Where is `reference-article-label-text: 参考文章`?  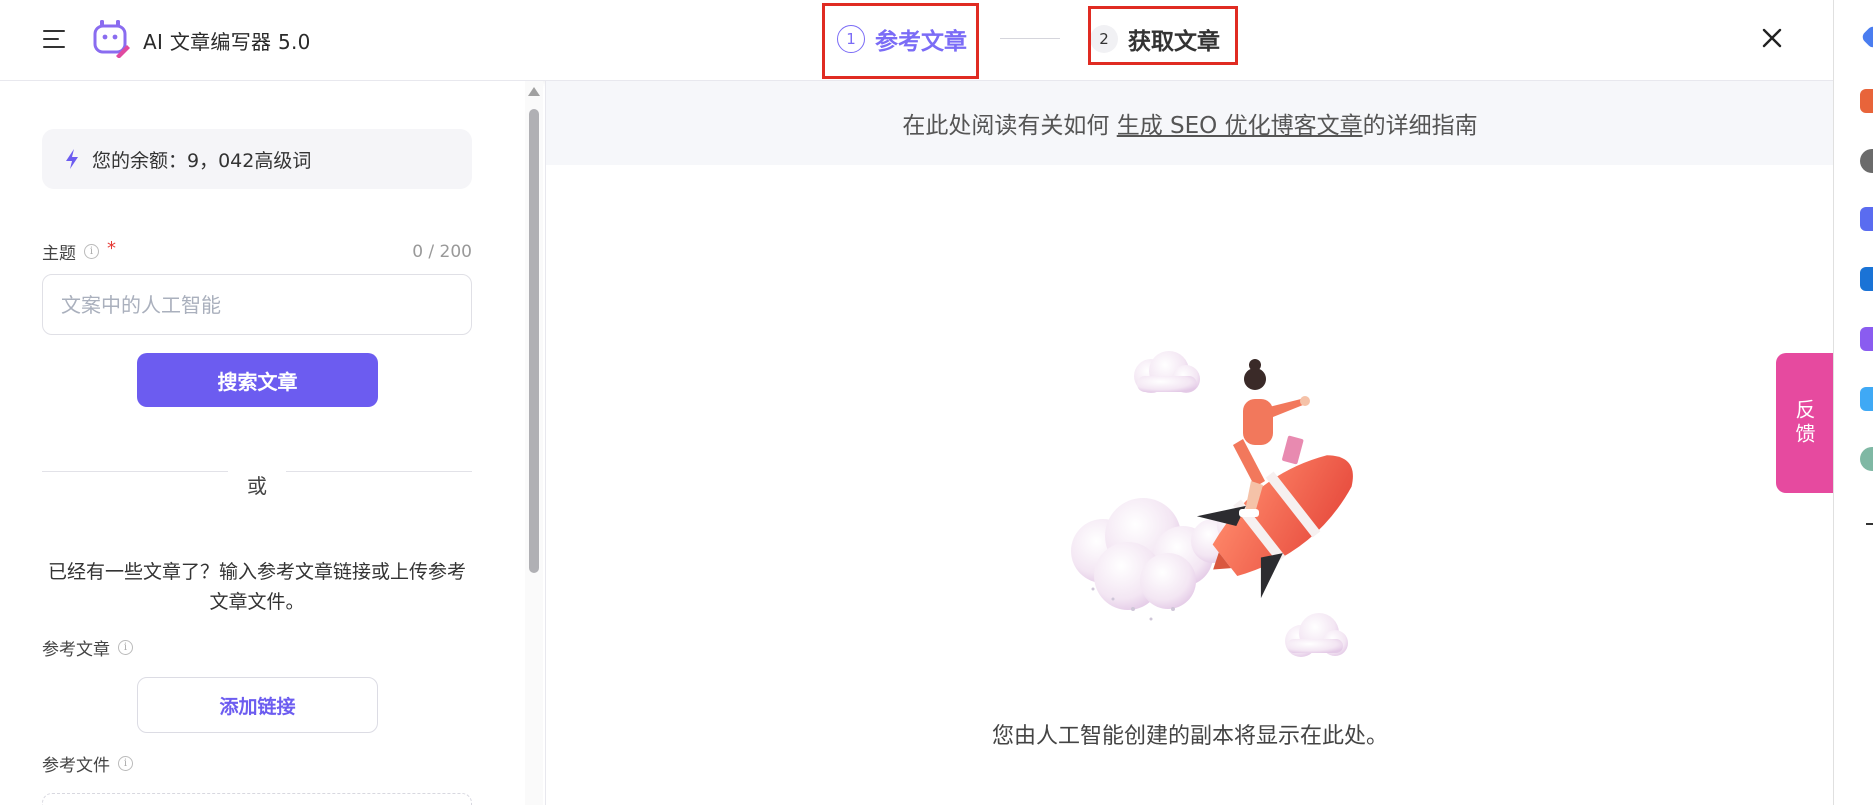 reference-article-label-text: 参考文章 is located at coordinates (76, 650).